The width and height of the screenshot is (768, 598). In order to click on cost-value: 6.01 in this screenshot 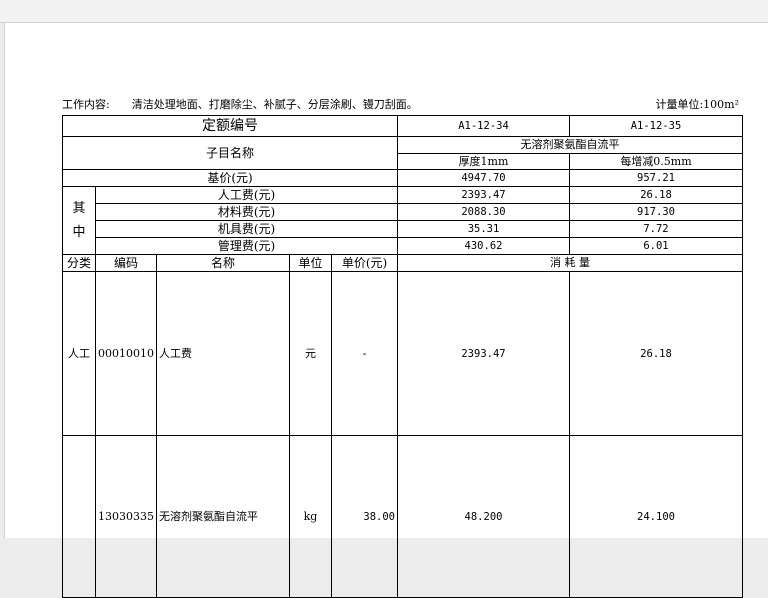, I will do `click(656, 246)`.